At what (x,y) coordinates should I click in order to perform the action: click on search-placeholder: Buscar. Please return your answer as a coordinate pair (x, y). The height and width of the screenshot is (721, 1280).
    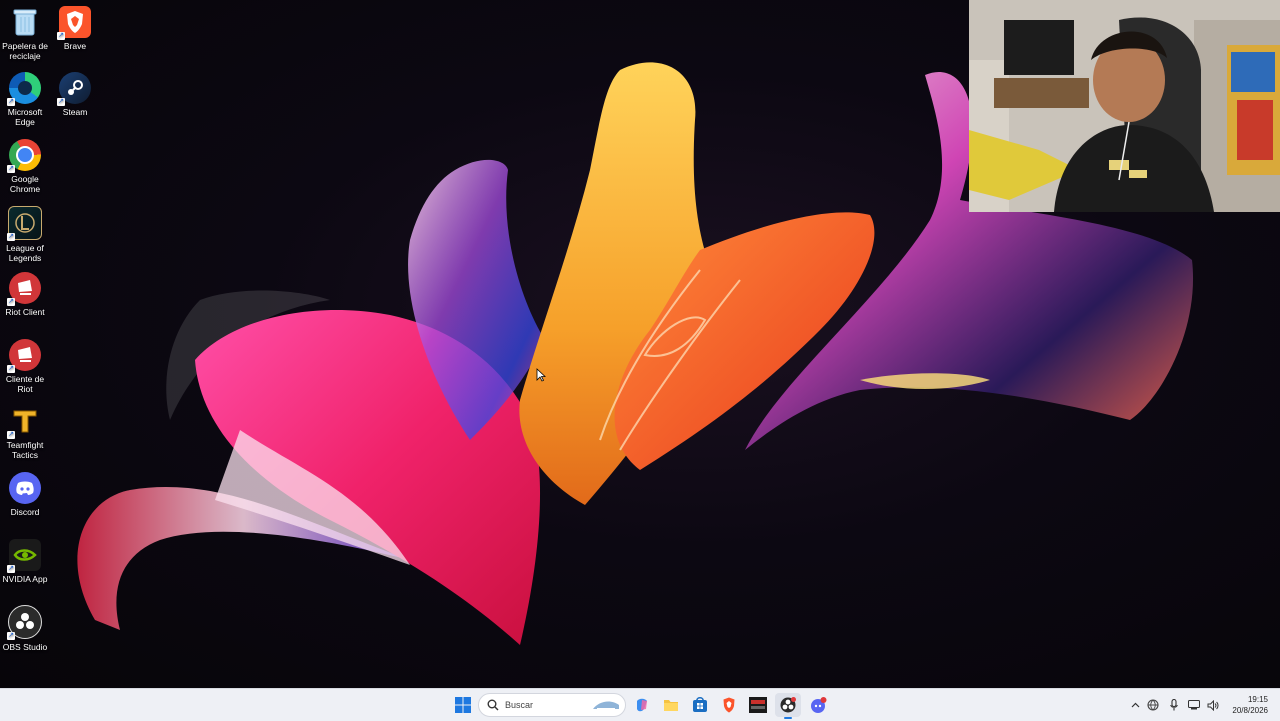
    Looking at the image, I should click on (519, 705).